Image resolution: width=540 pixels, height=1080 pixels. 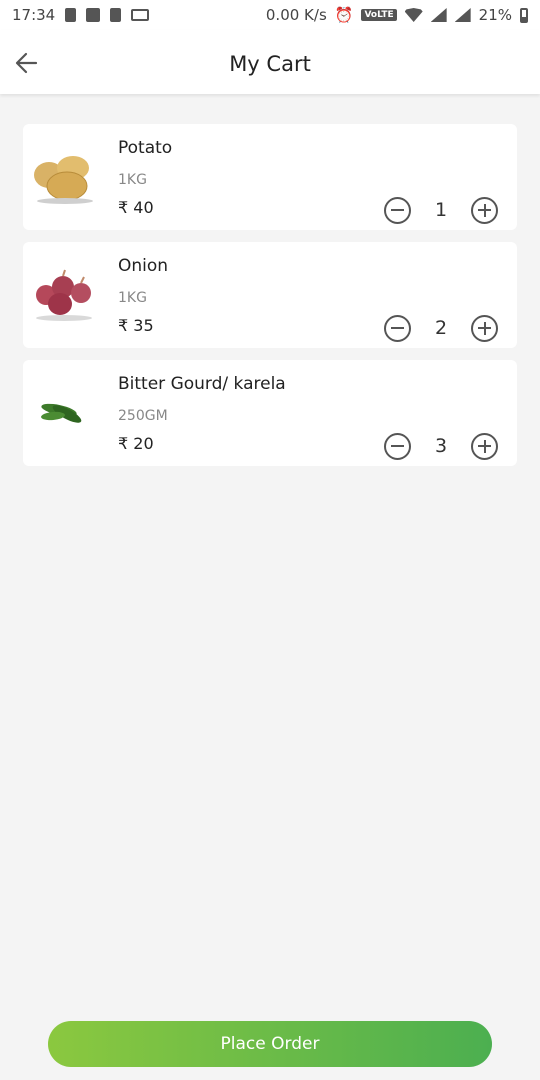 I want to click on potato-image, so click(x=63, y=180).